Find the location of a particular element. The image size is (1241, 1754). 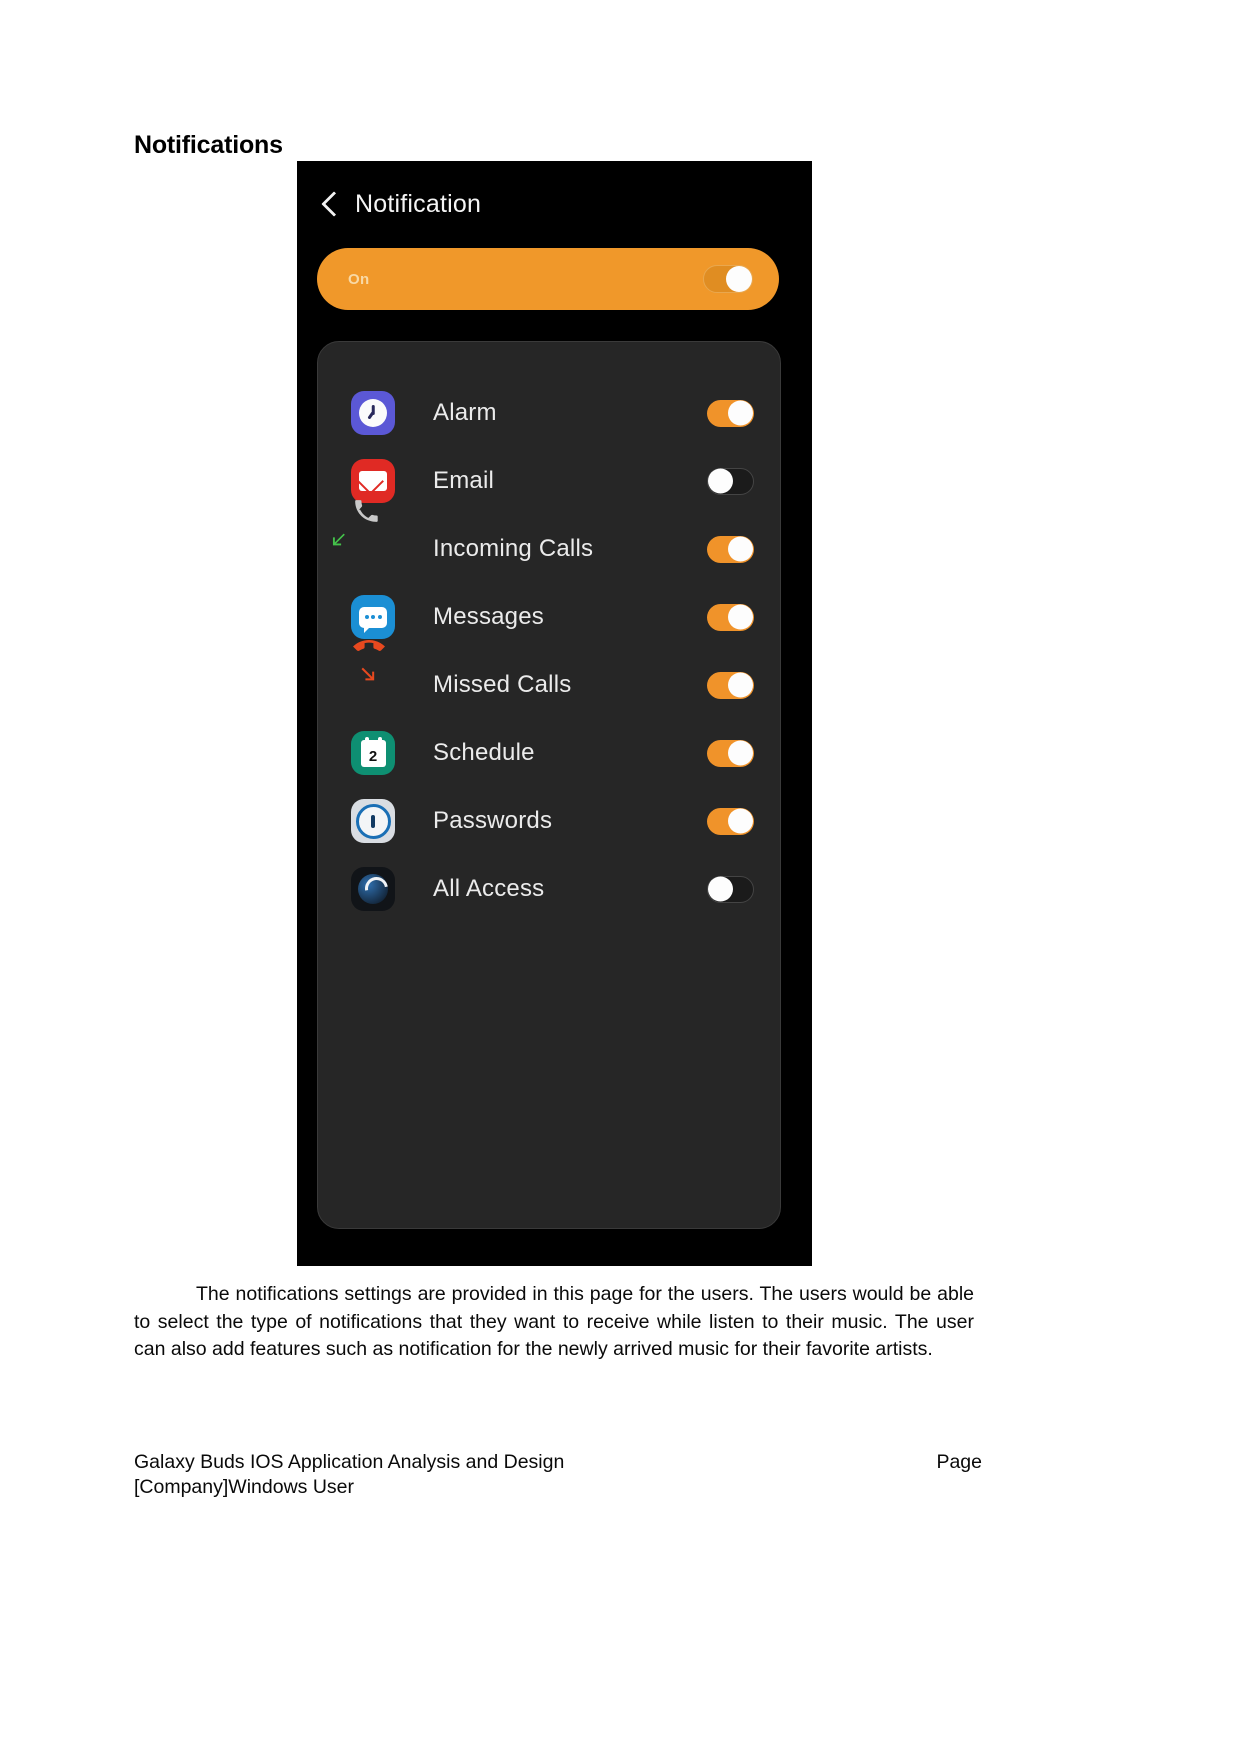

app-header: Notification is located at coordinates (554, 204).